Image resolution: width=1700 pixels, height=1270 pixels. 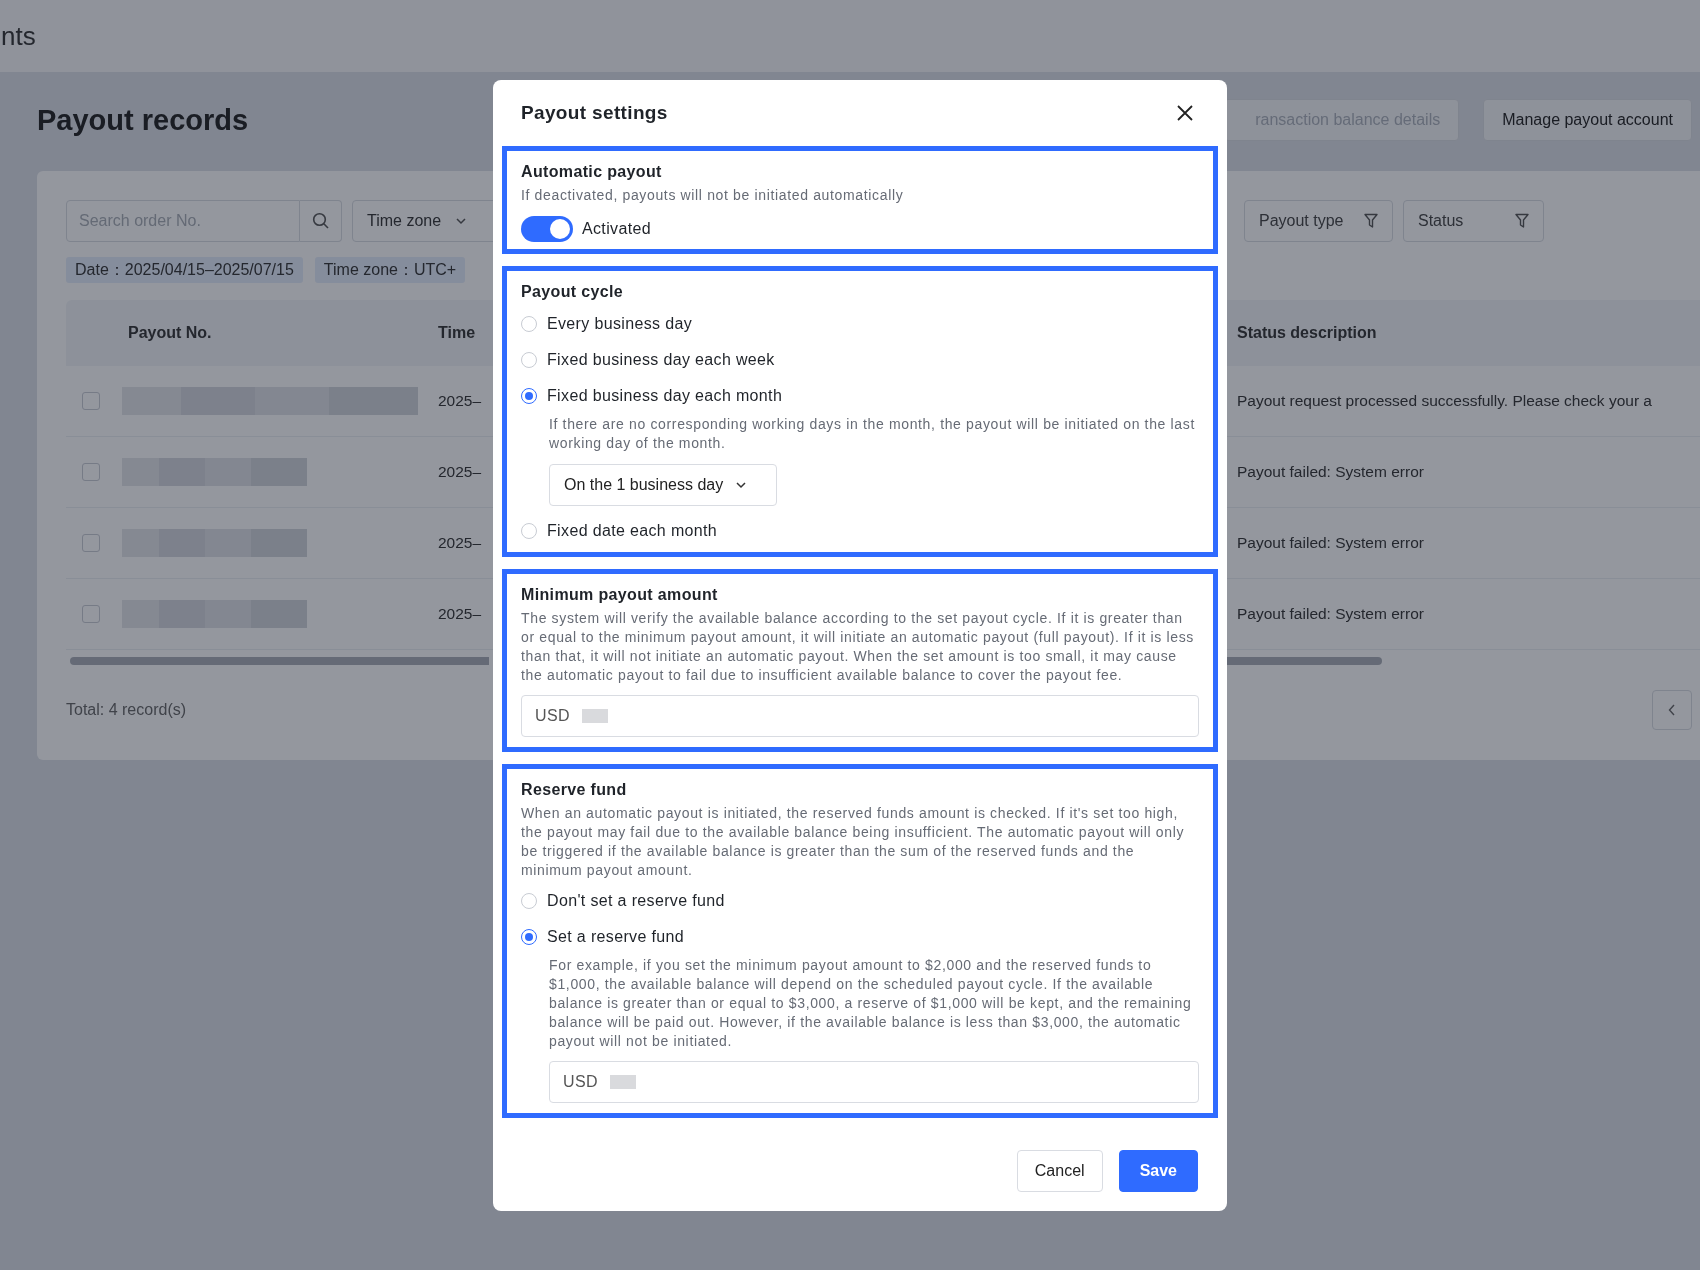 What do you see at coordinates (573, 292) in the screenshot?
I see `section-title: Payout cycle` at bounding box center [573, 292].